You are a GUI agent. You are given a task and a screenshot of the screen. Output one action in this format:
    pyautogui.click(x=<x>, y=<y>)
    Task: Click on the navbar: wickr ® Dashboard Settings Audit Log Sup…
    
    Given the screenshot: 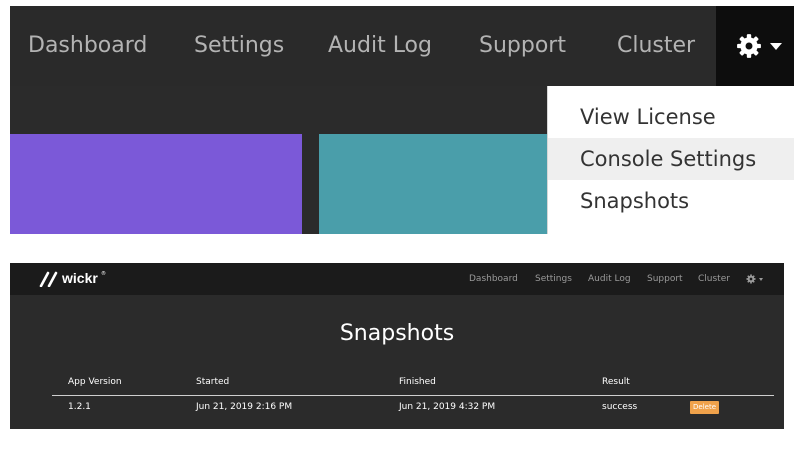 What is the action you would take?
    pyautogui.click(x=397, y=279)
    